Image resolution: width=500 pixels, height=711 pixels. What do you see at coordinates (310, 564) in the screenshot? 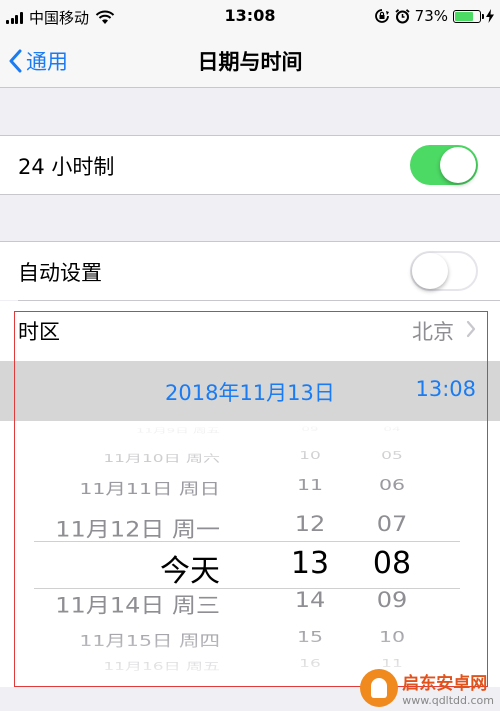
I see `picker-hour-cell: 13` at bounding box center [310, 564].